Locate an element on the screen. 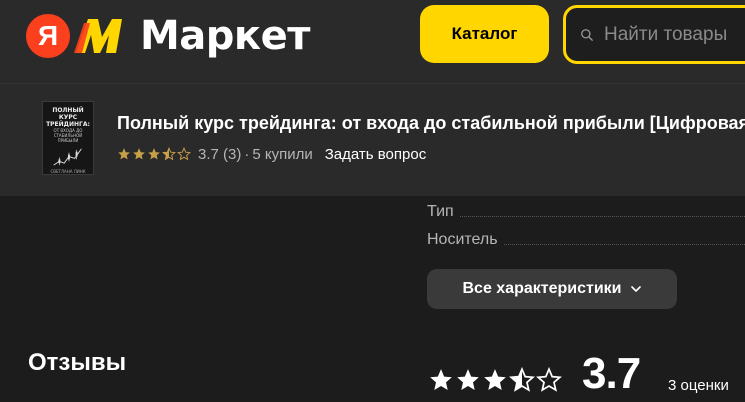  spec-label: Тип is located at coordinates (440, 211).